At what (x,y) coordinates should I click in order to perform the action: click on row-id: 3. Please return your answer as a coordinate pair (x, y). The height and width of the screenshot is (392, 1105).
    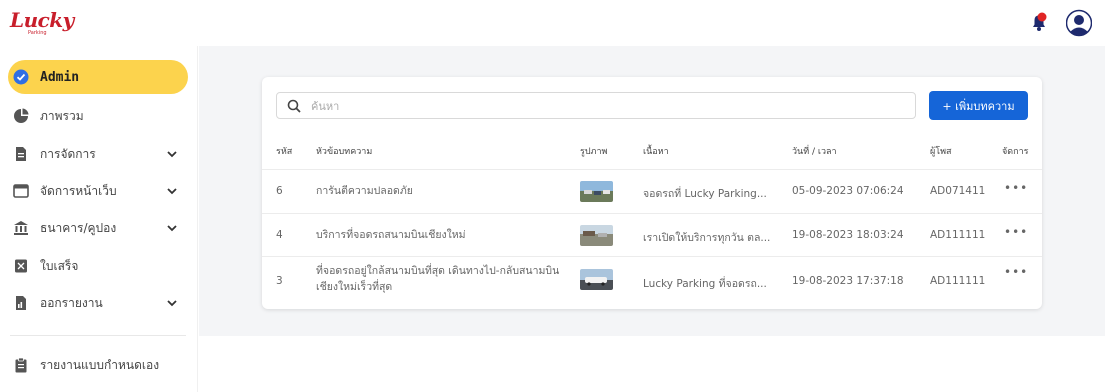
    Looking at the image, I should click on (279, 281).